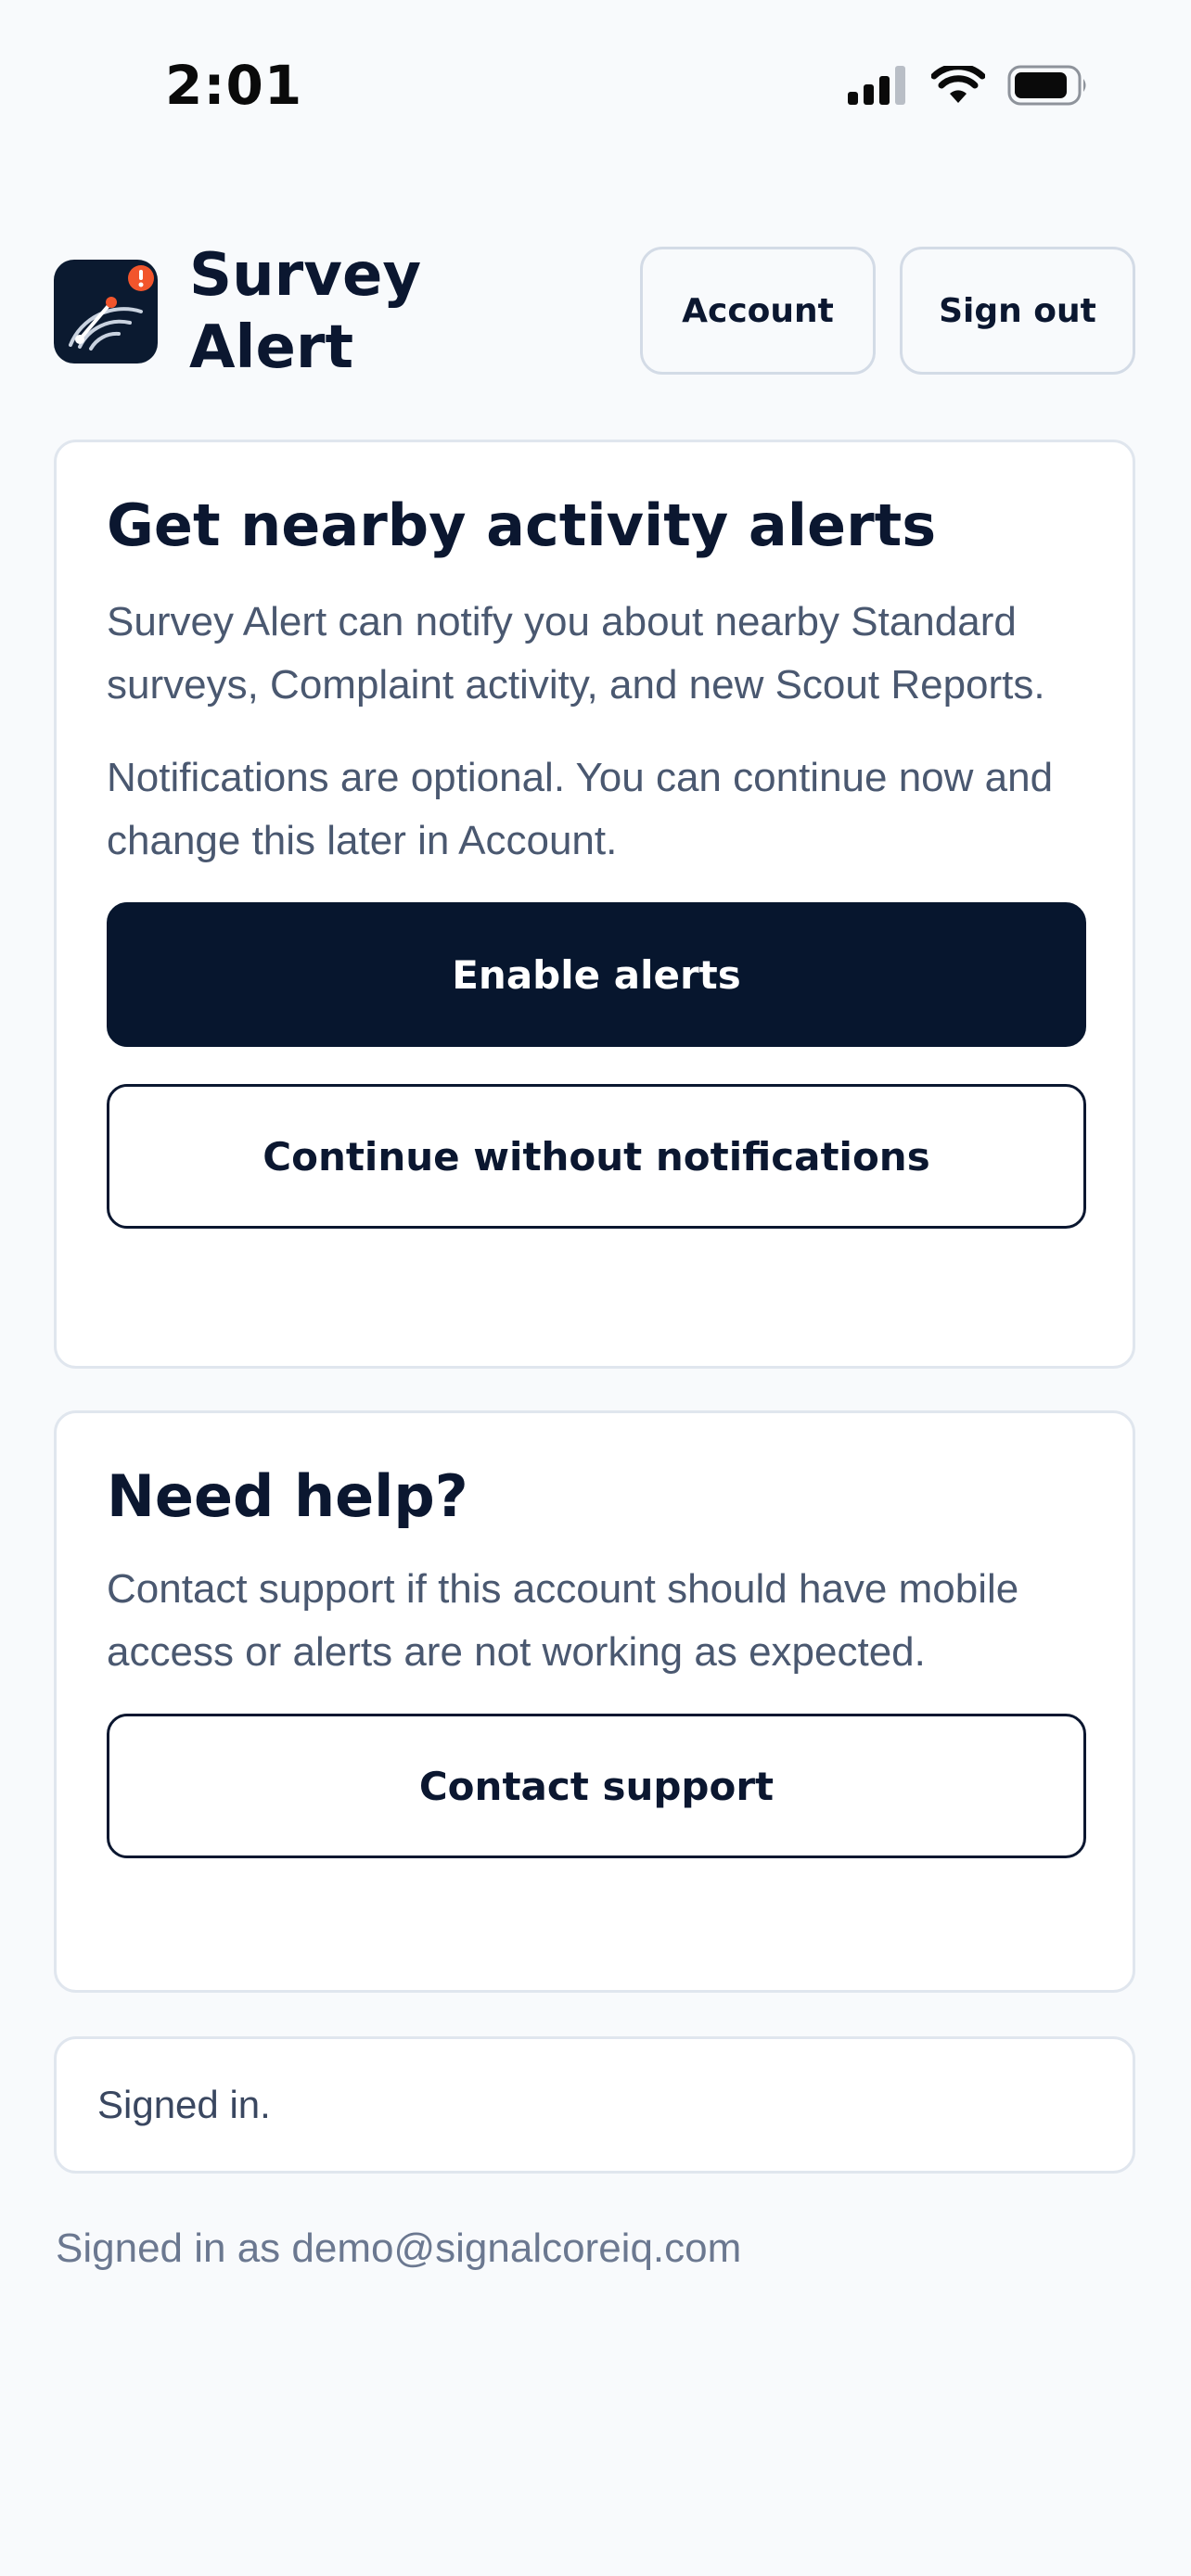  What do you see at coordinates (594, 313) in the screenshot?
I see `app-header: Survey Alert Account Sign out` at bounding box center [594, 313].